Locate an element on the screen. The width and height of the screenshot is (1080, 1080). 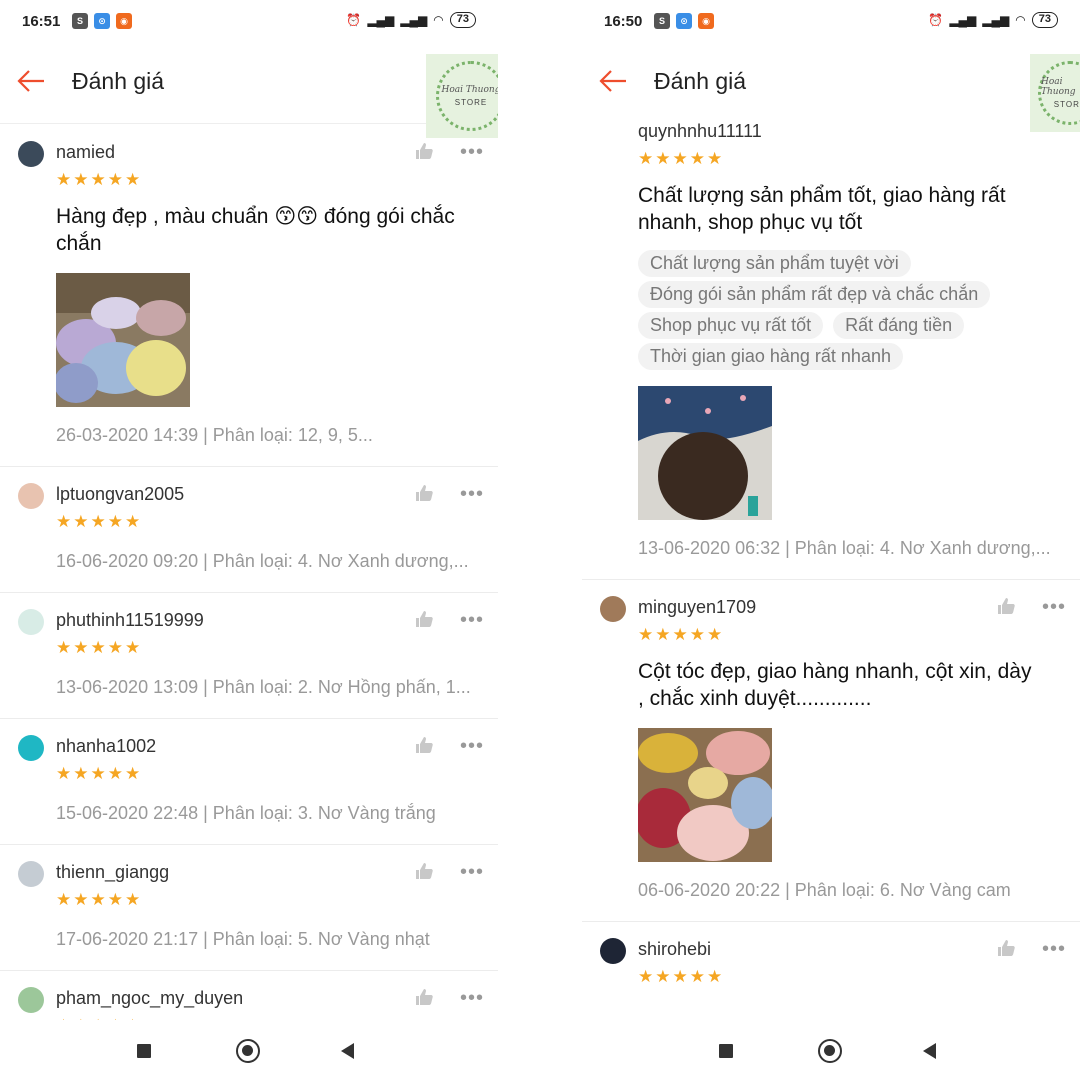
review-tag: Shop phục vụ rất tốt is located at coordinates (731, 325).